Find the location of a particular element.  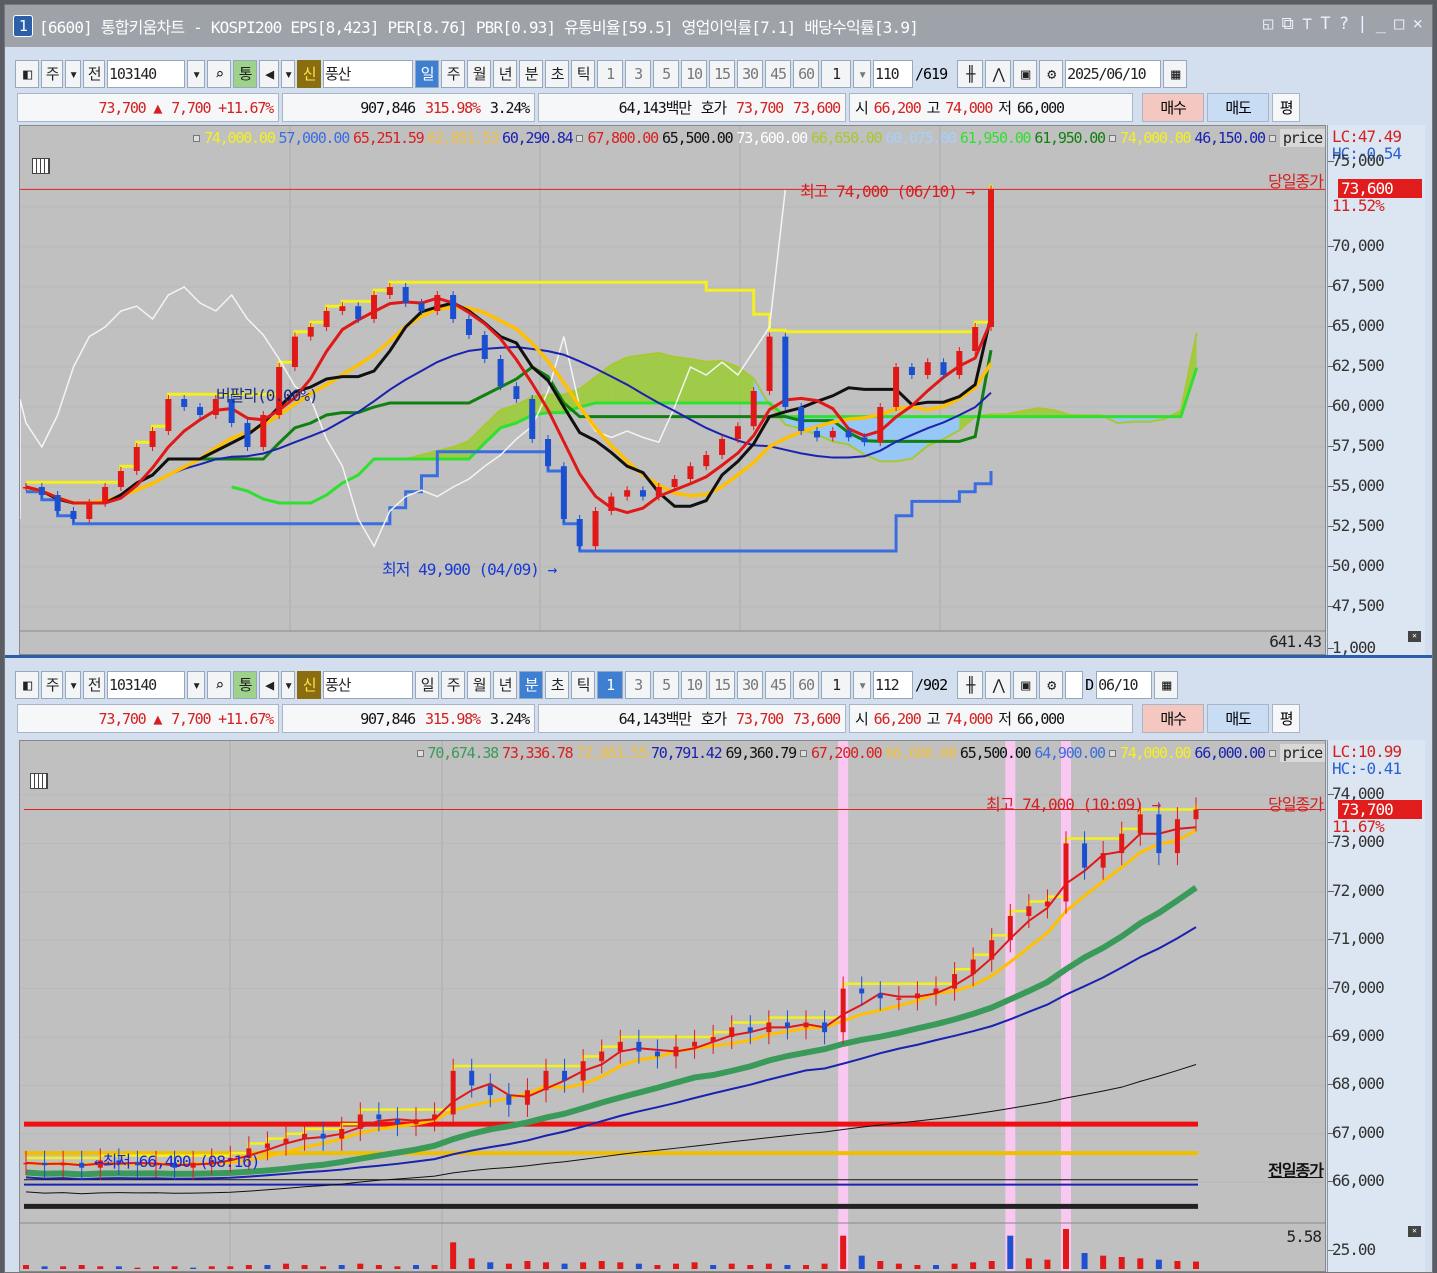

window-control-3: T is located at coordinates (1325, 24).